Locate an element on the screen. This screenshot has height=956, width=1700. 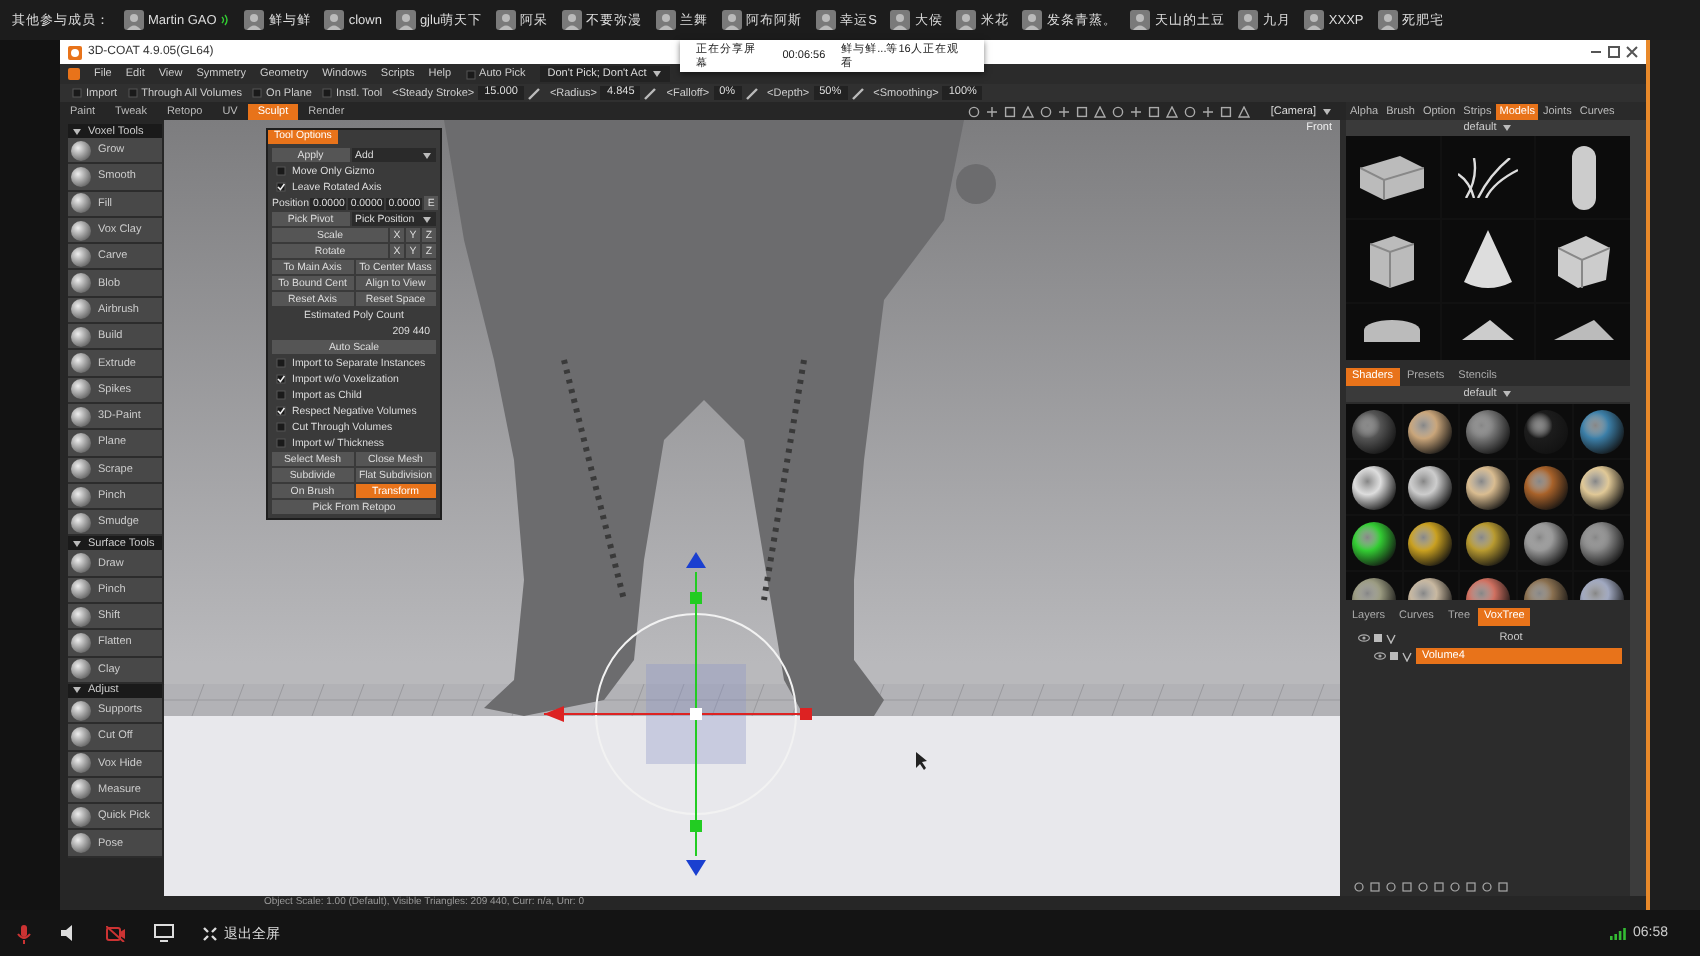
cylinder-model-icon is located at coordinates (1392, 331).